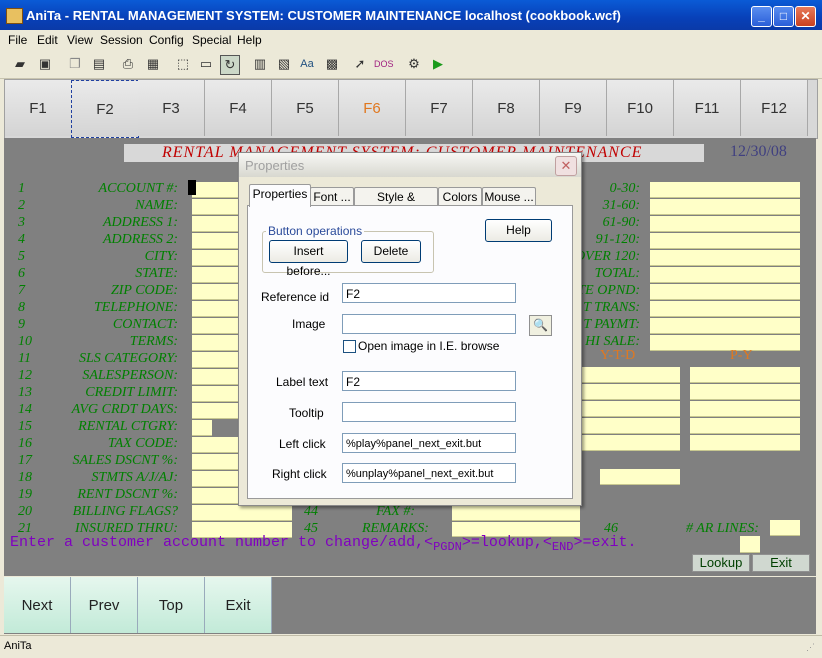  Describe the element at coordinates (781, 563) in the screenshot. I see `exit-screen-button: Exit` at that location.